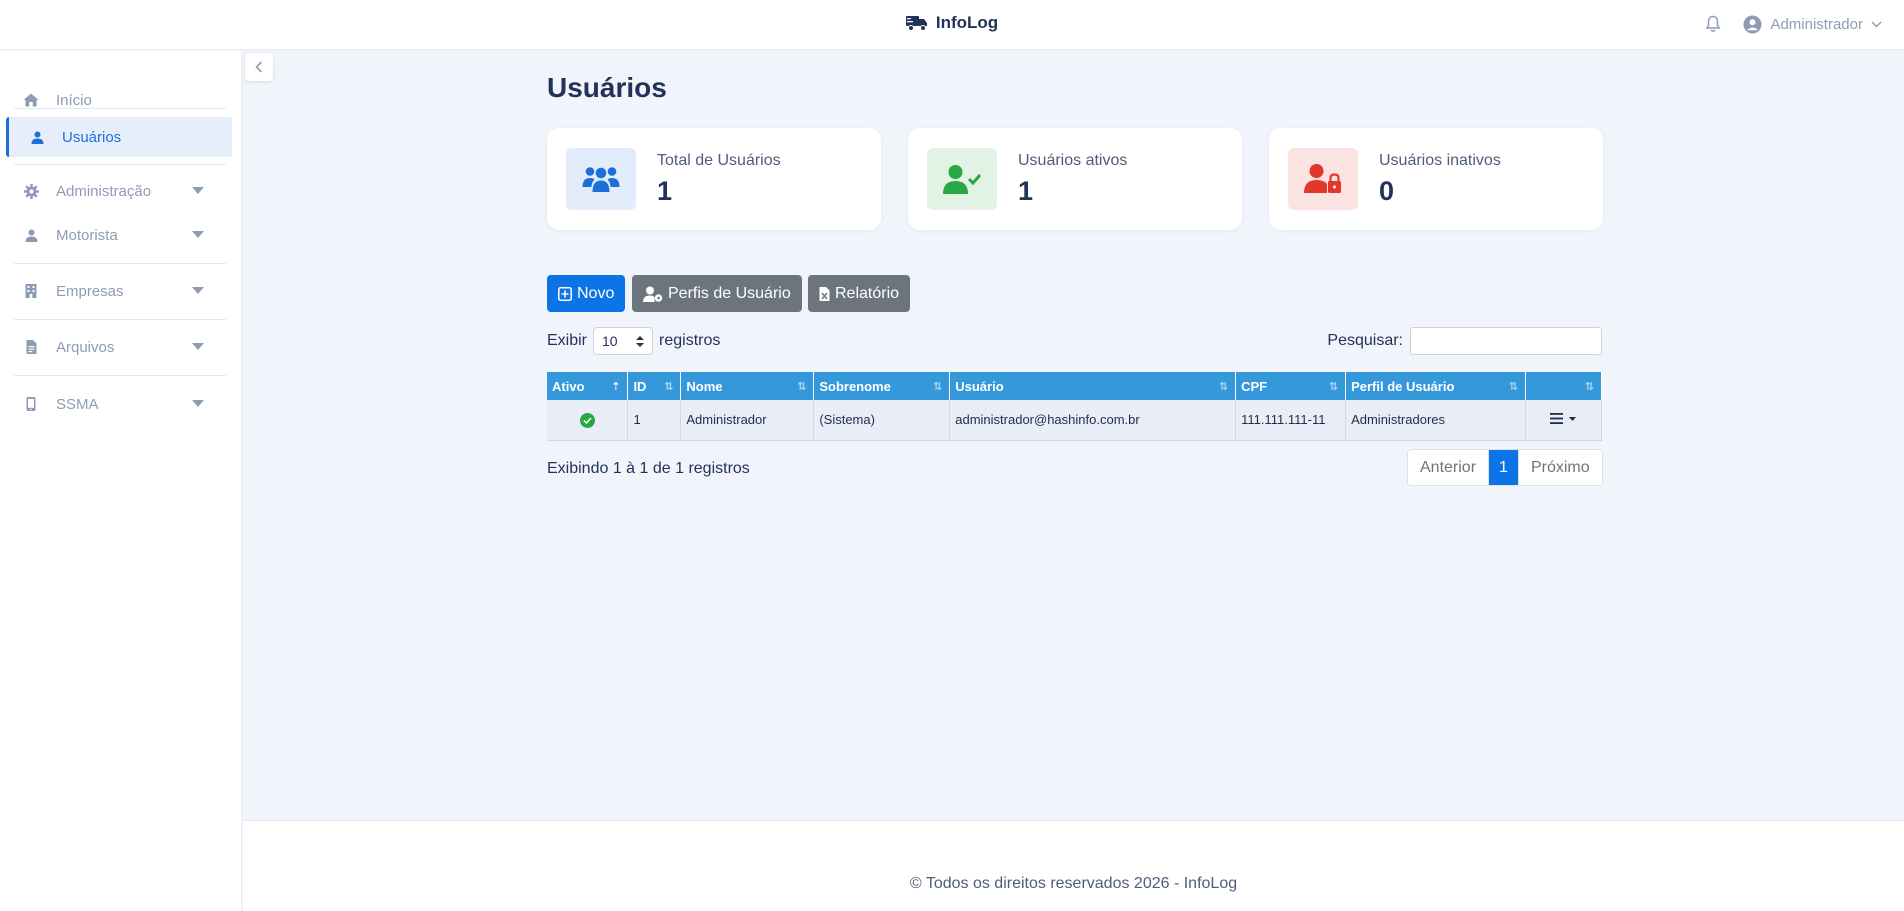 The image size is (1904, 911). What do you see at coordinates (1073, 160) in the screenshot?
I see `stat-label: Usuários ativos` at bounding box center [1073, 160].